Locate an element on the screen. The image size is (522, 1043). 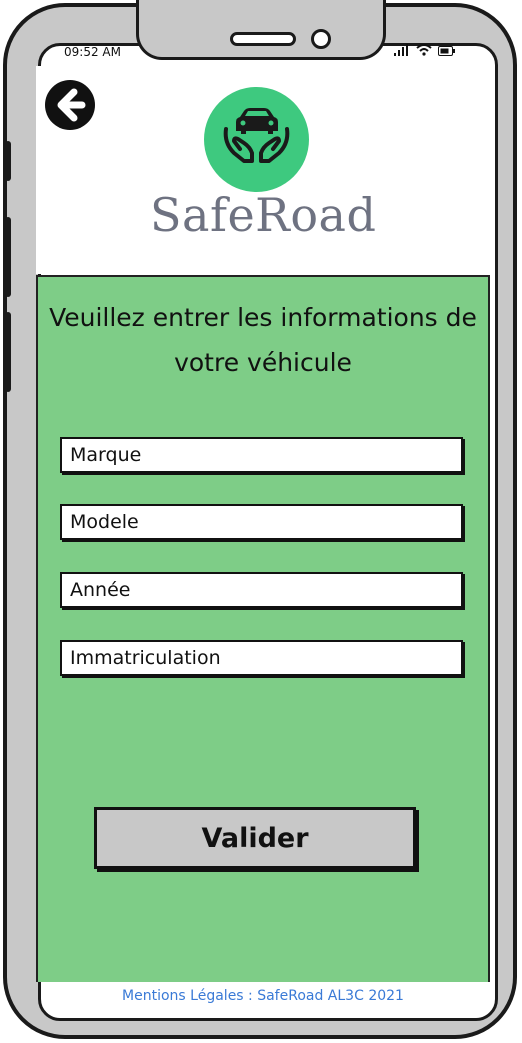
phone-notch is located at coordinates (261, 30).